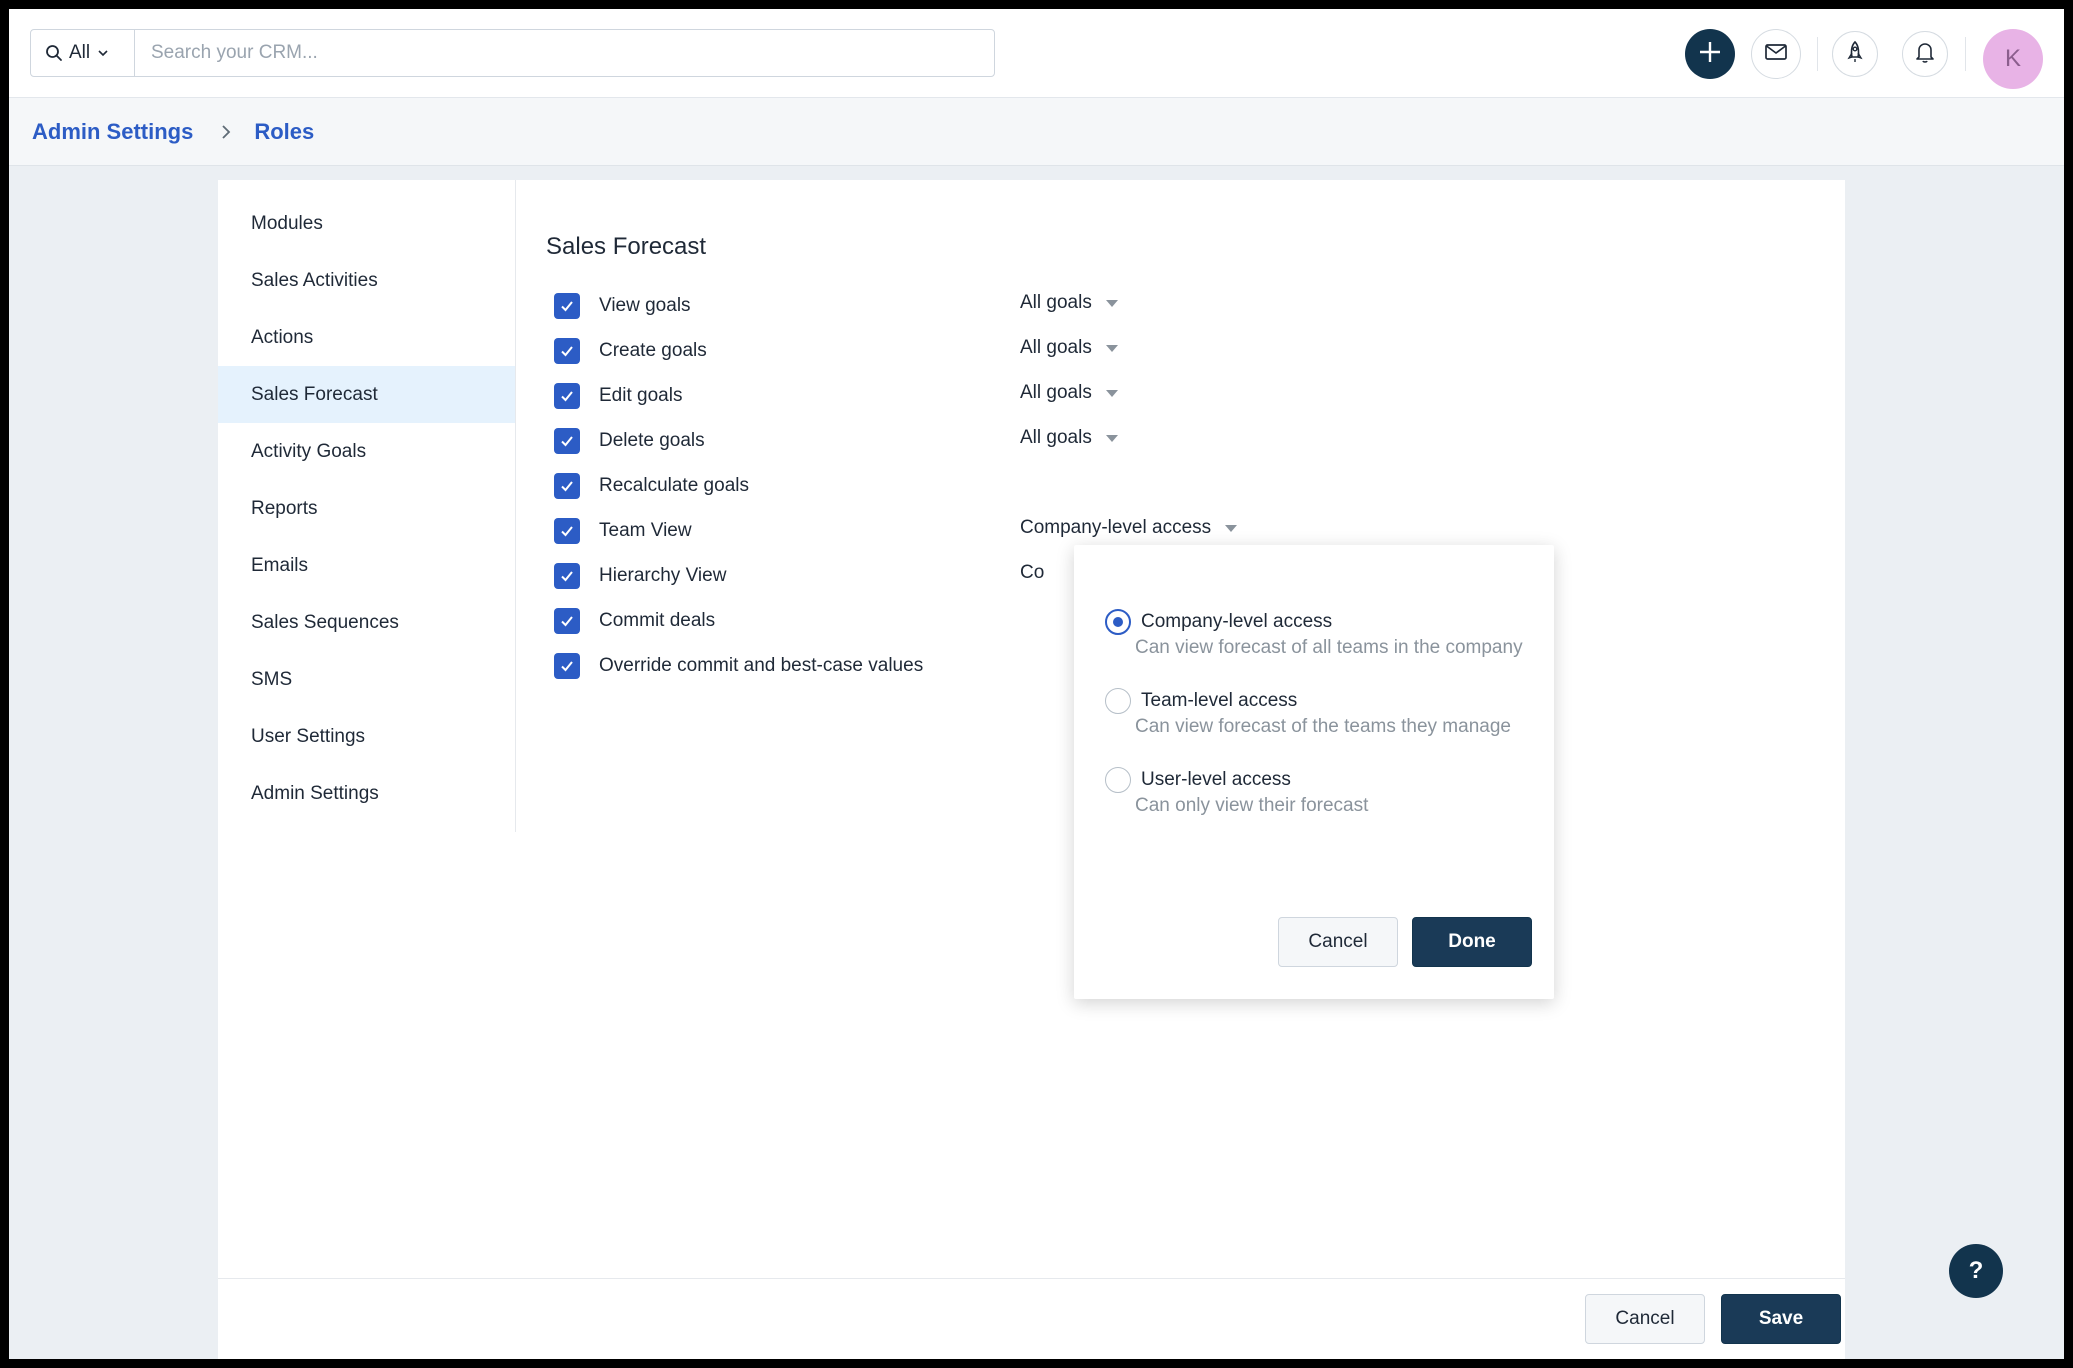 This screenshot has width=2073, height=1368. I want to click on permission-row-override-commit: Override commit and best-case values, so click(738, 666).